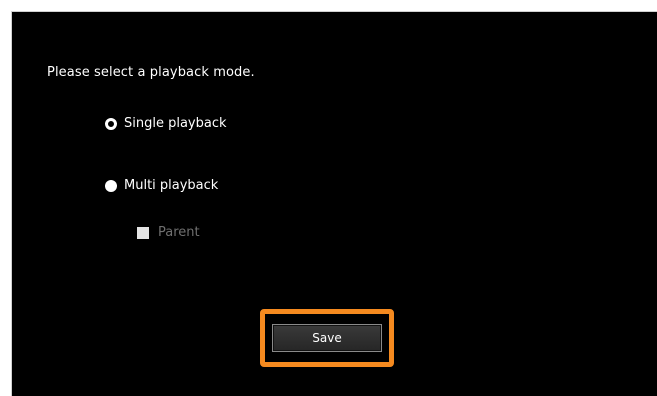  I want to click on parent-checkbox, so click(143, 232).